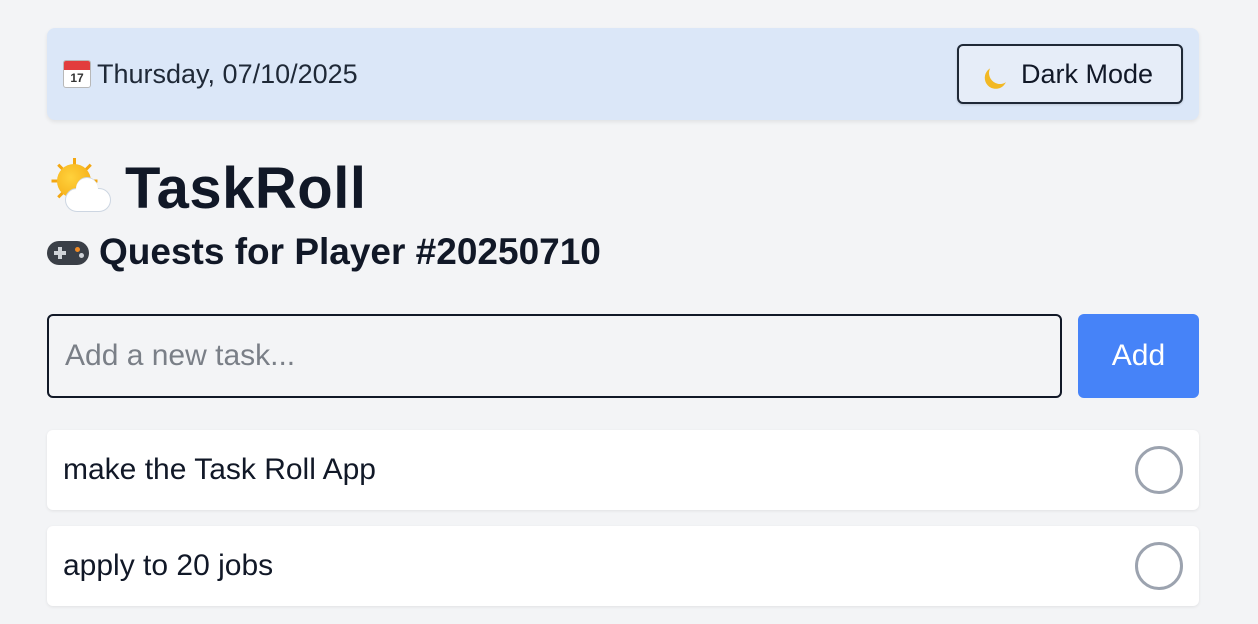 The height and width of the screenshot is (624, 1258). Describe the element at coordinates (1087, 73) in the screenshot. I see `dark-mode-label: Dark Mode` at that location.